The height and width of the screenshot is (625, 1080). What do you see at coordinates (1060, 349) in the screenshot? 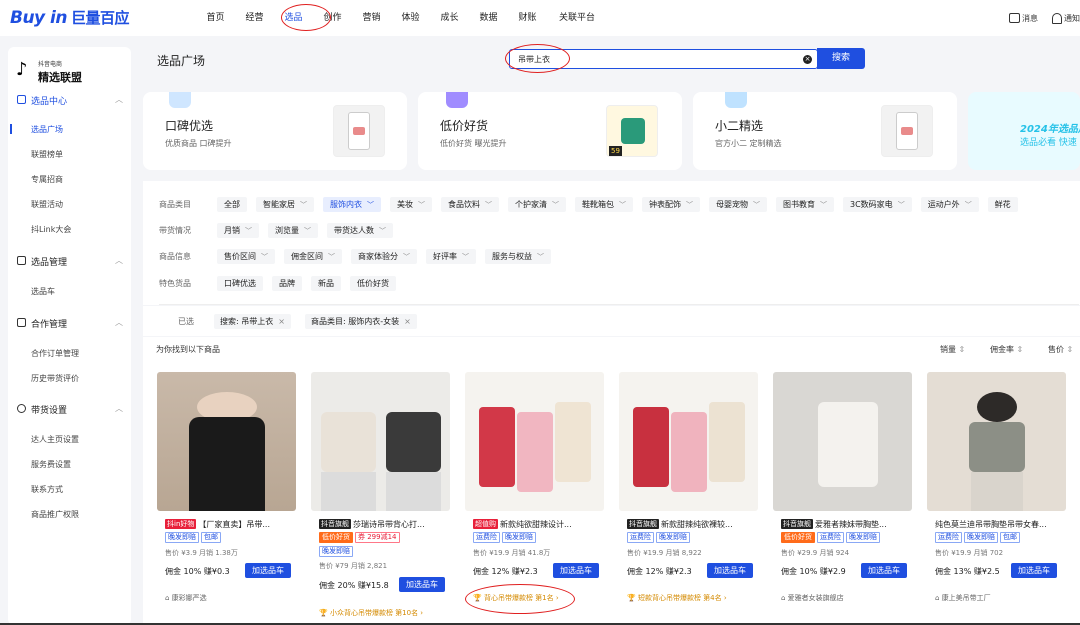
I see `sort-price: 售价 ⇕` at bounding box center [1060, 349].